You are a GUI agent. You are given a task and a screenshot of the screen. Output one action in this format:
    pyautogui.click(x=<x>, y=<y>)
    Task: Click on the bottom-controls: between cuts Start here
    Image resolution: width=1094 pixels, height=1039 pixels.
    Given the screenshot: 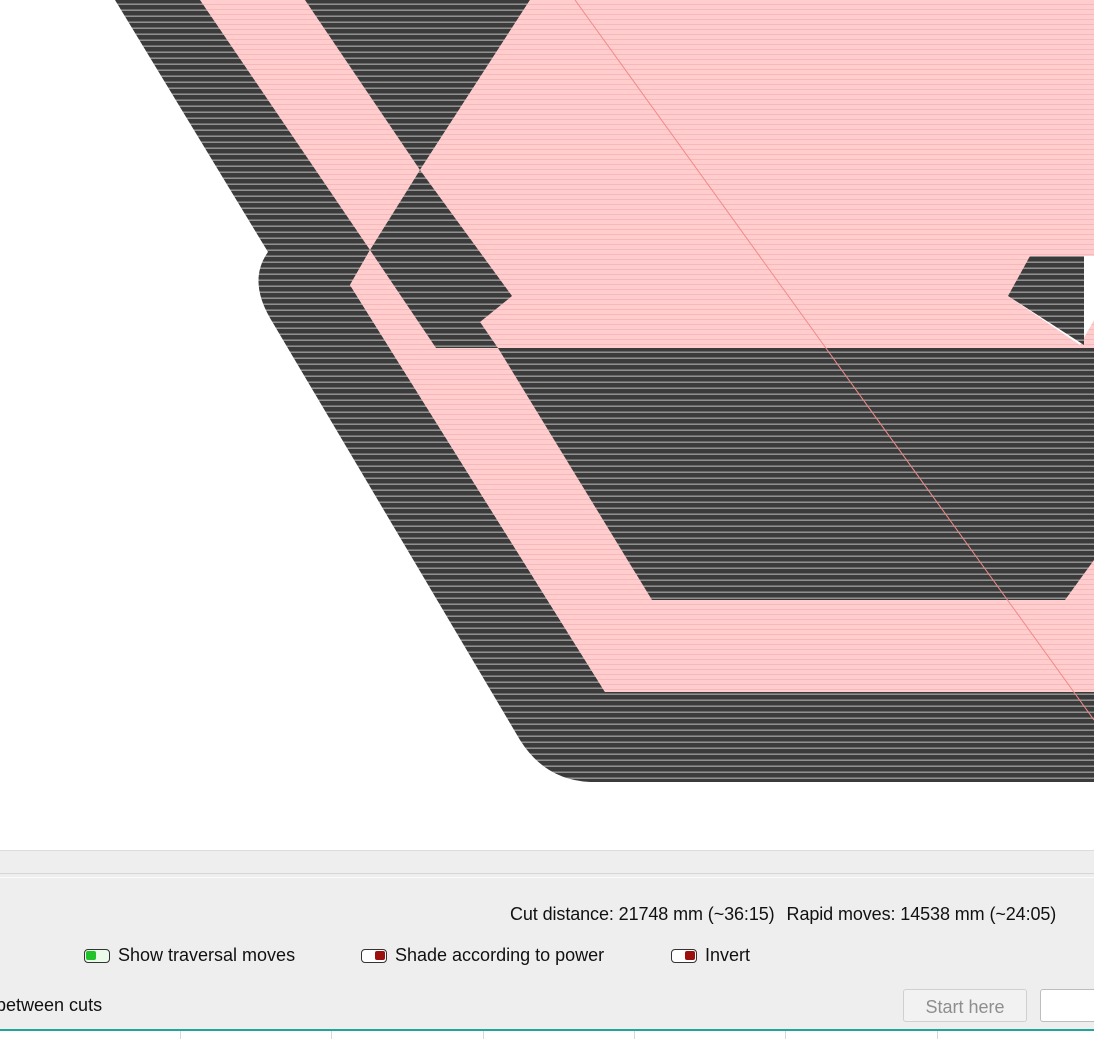 What is the action you would take?
    pyautogui.click(x=547, y=1006)
    